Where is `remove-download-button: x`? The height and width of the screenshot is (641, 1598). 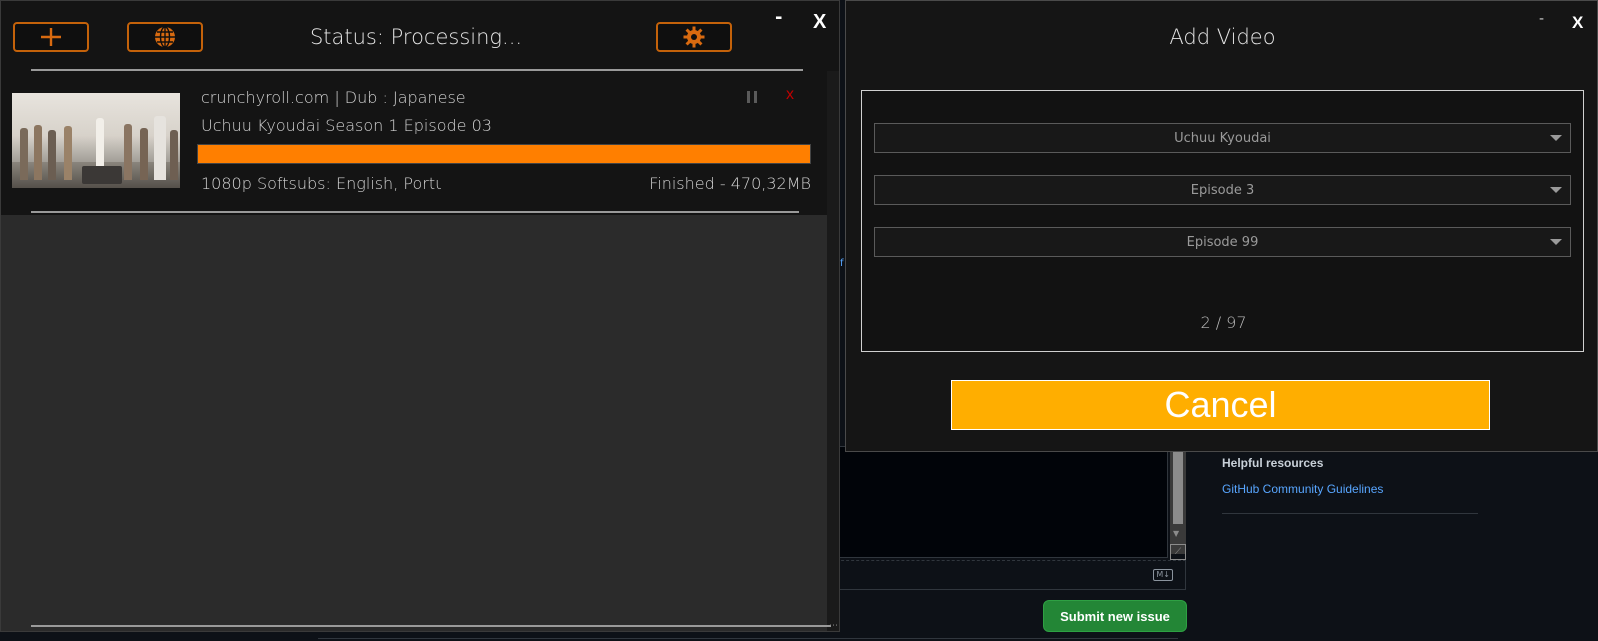 remove-download-button: x is located at coordinates (790, 95).